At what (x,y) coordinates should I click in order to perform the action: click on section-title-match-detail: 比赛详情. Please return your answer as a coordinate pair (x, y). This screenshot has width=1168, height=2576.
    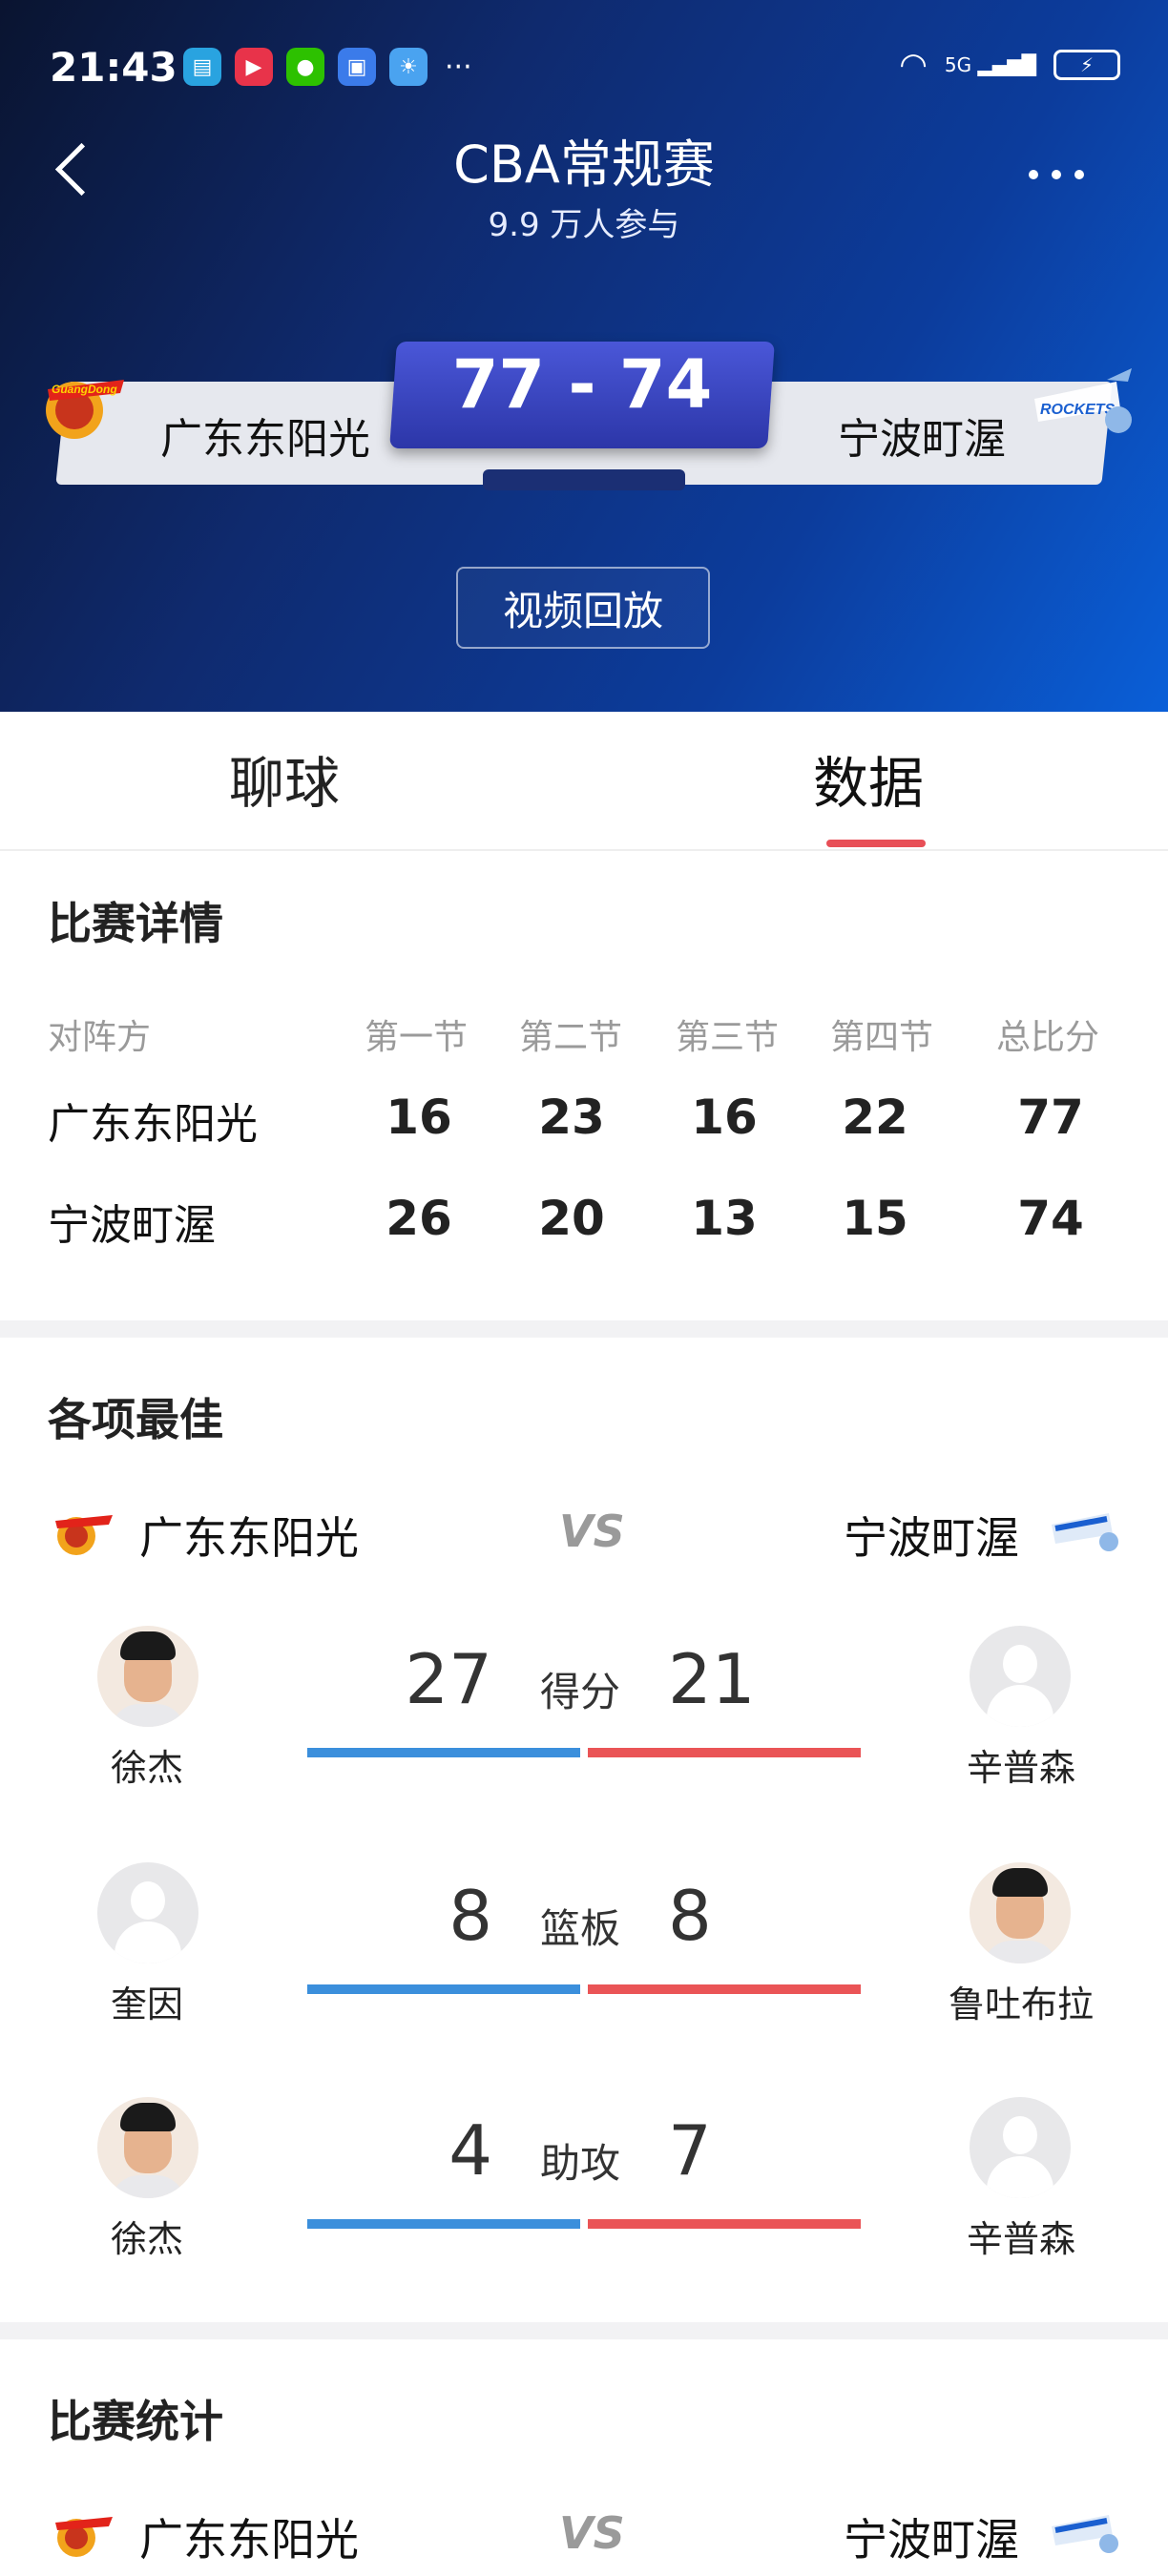
    Looking at the image, I should click on (135, 923).